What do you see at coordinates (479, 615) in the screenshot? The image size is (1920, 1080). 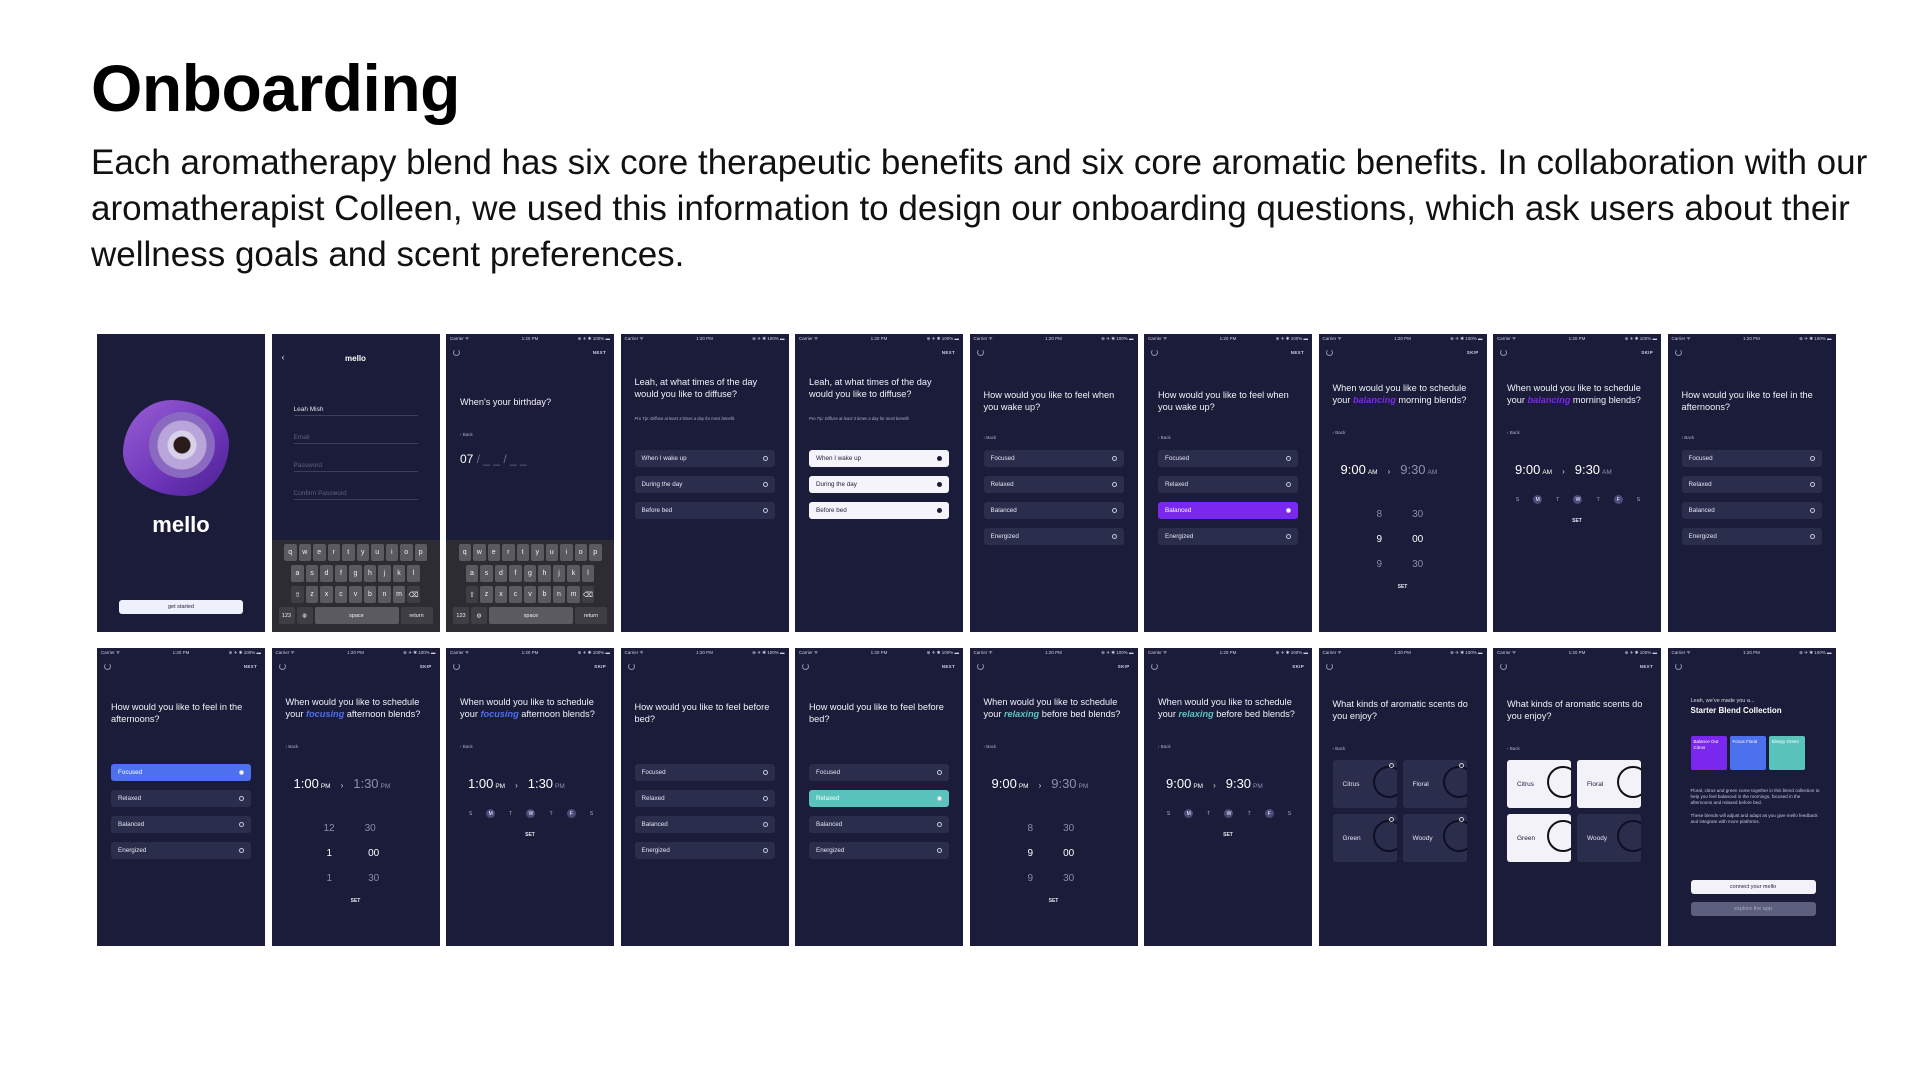 I see `globe-key-icon: ◍` at bounding box center [479, 615].